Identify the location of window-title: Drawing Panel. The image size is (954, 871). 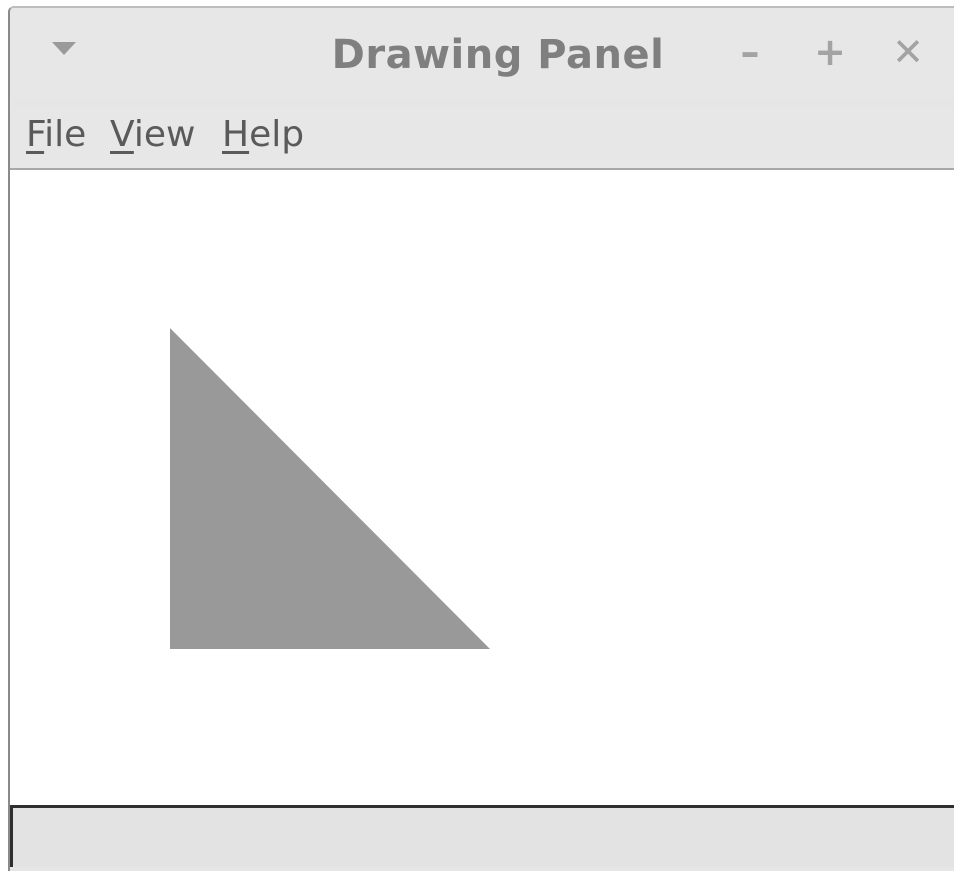
(498, 55).